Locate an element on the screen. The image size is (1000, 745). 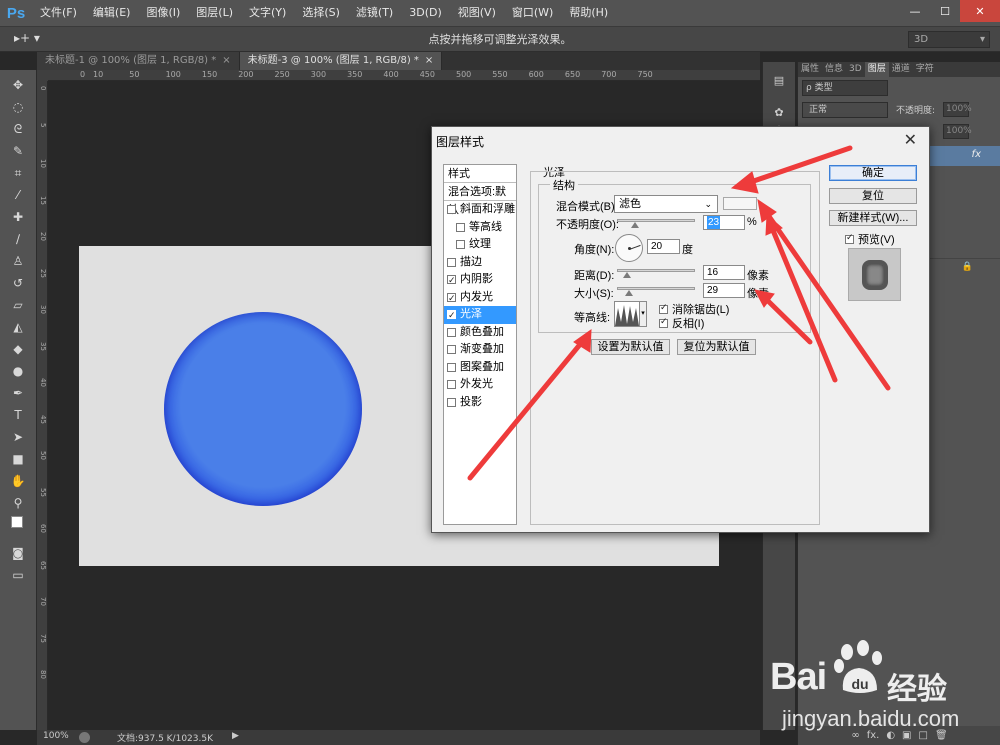
style-item: 描边 is located at coordinates (480, 263).